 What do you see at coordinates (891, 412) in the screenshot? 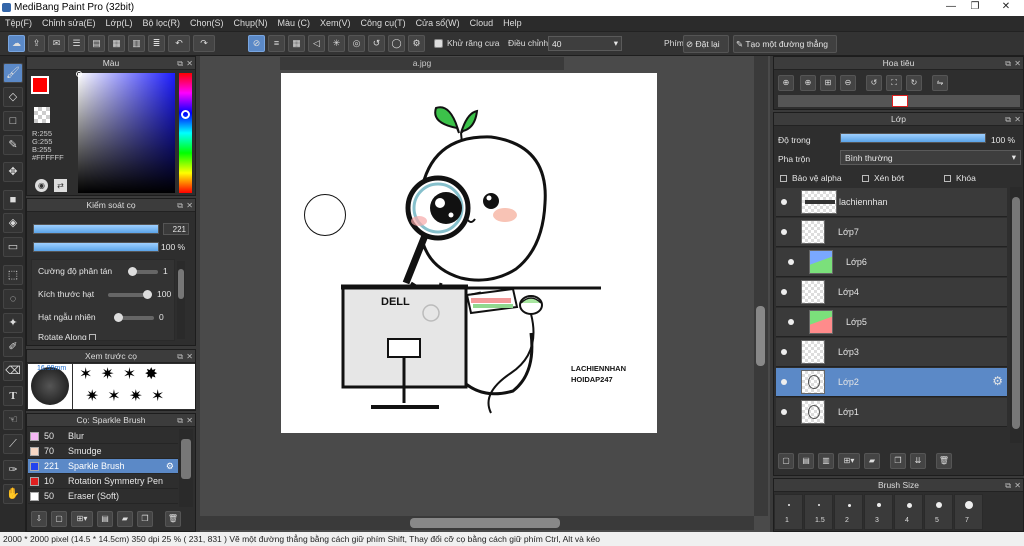
I see `layer-item: Lớp1` at bounding box center [891, 412].